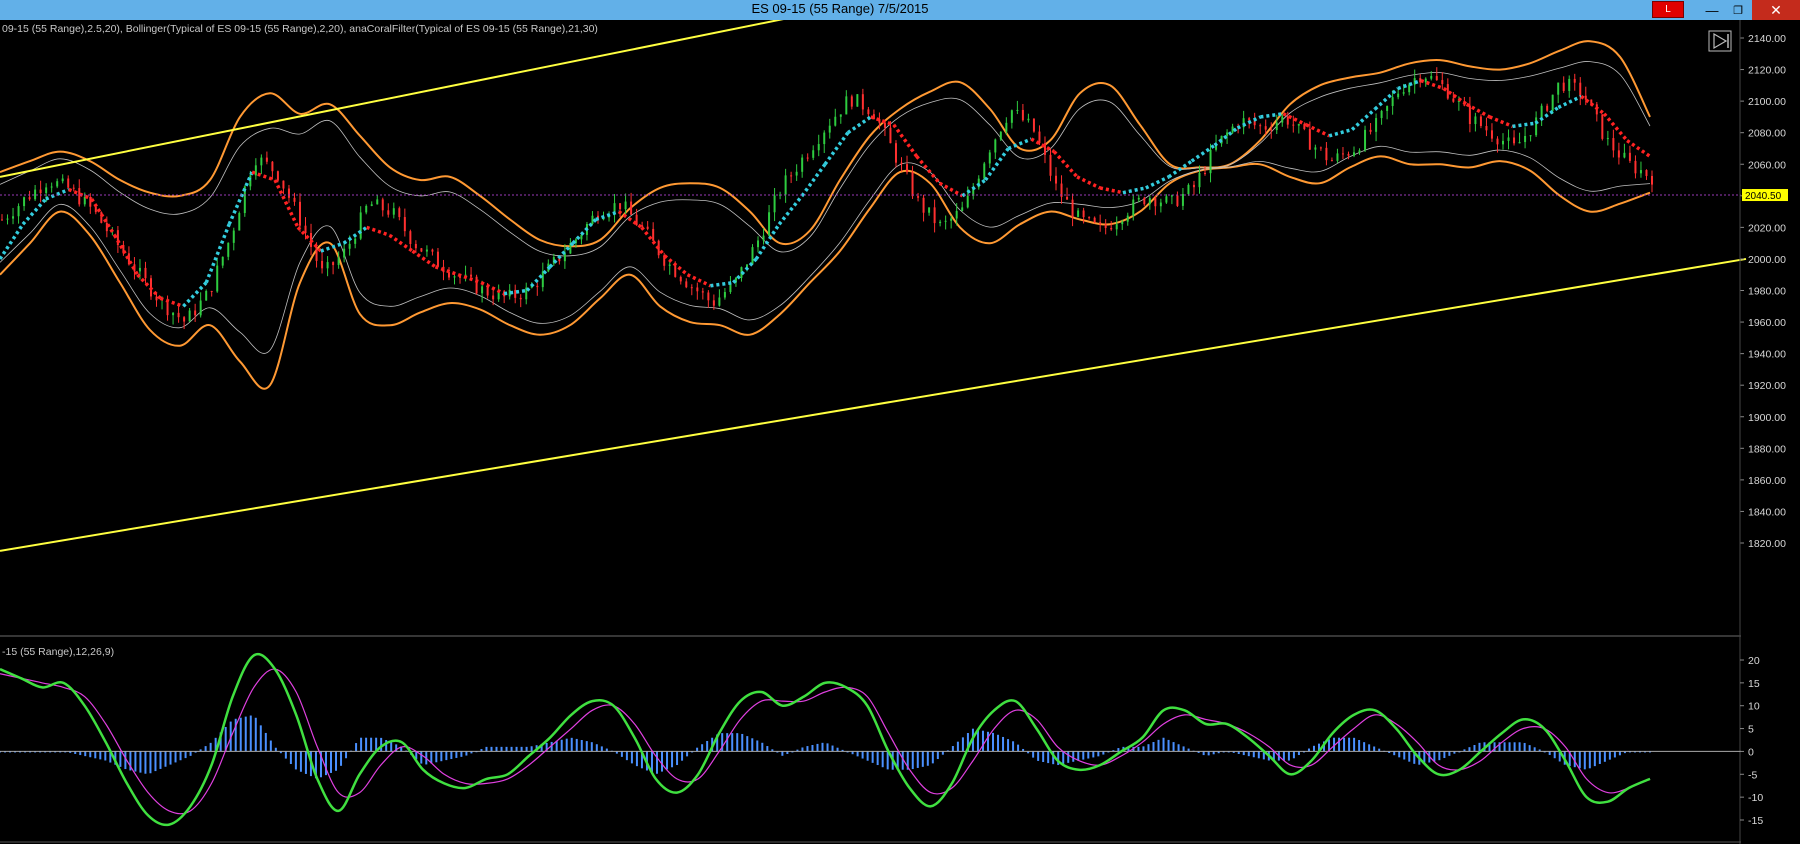 This screenshot has width=1800, height=844. What do you see at coordinates (1767, 355) in the screenshot?
I see `price-tick-label: 1940.00` at bounding box center [1767, 355].